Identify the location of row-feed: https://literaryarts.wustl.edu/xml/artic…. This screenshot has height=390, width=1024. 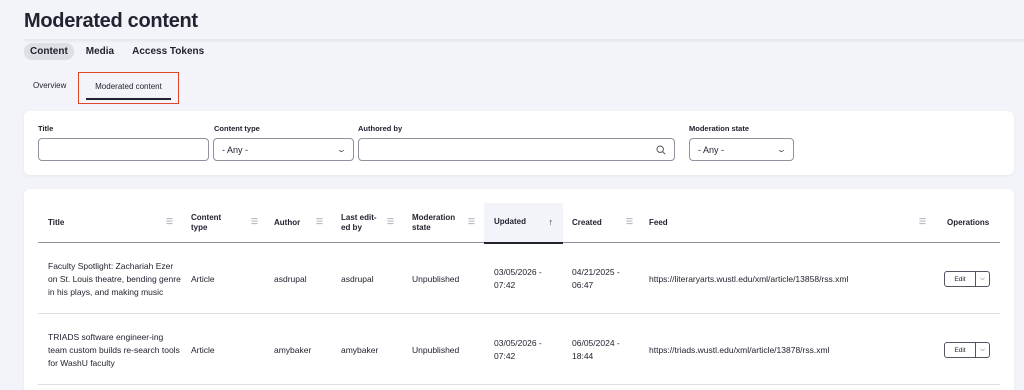
(749, 278).